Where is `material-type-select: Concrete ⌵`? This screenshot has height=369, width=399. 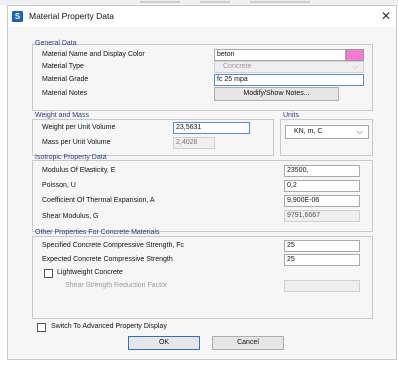 material-type-select: Concrete ⌵ is located at coordinates (289, 67).